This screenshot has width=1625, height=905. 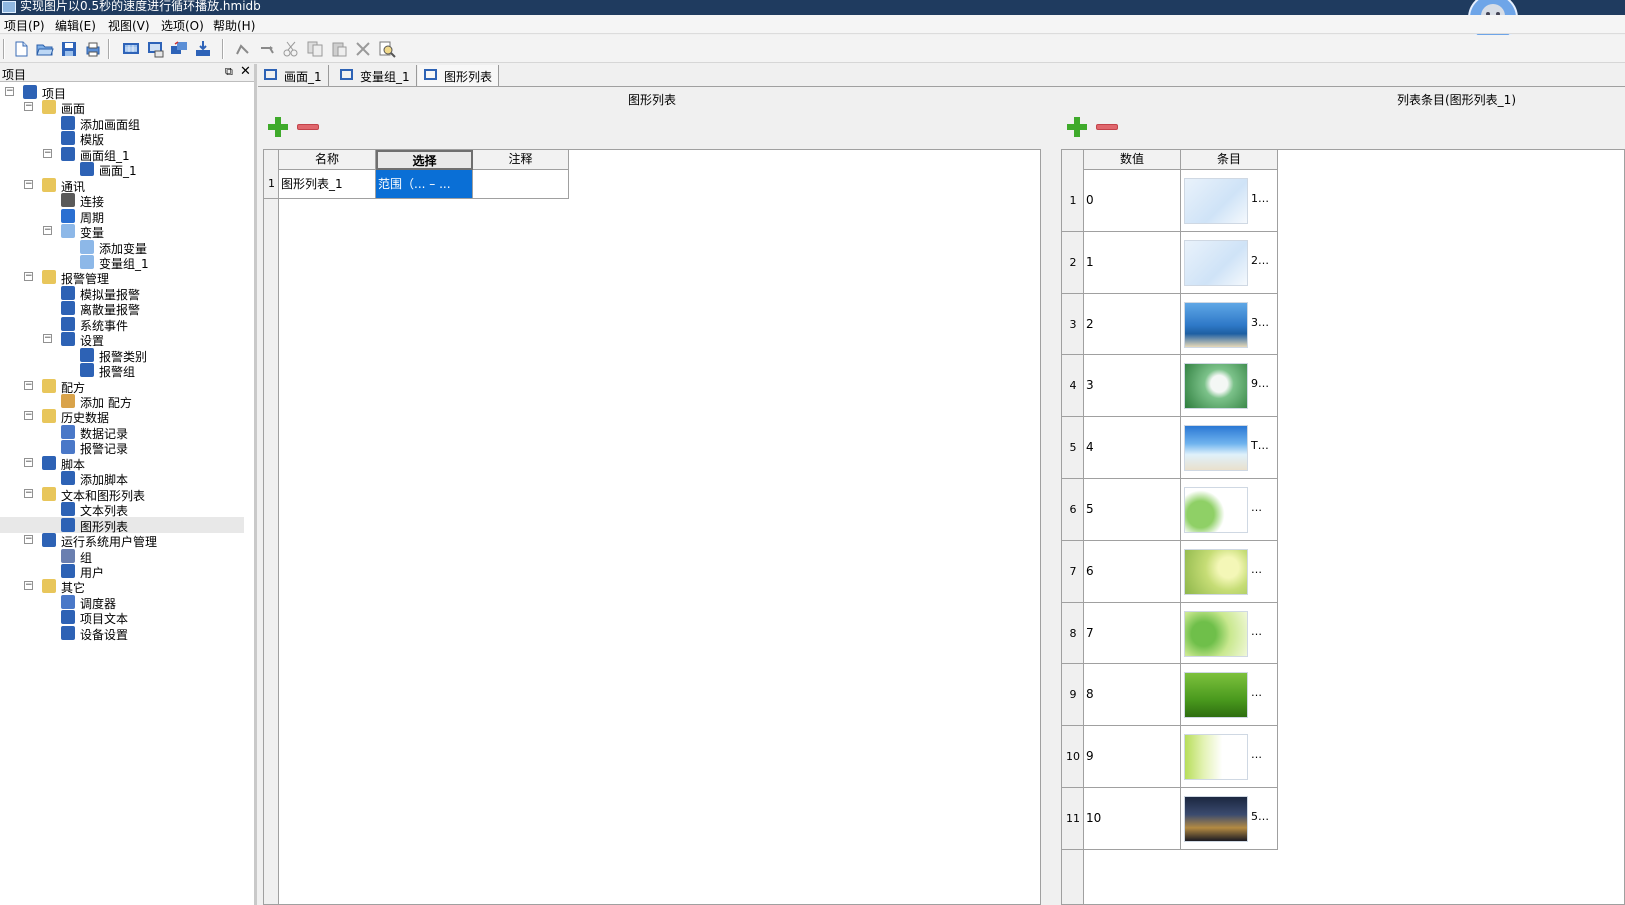 I want to click on undo-icon, so click(x=243, y=49).